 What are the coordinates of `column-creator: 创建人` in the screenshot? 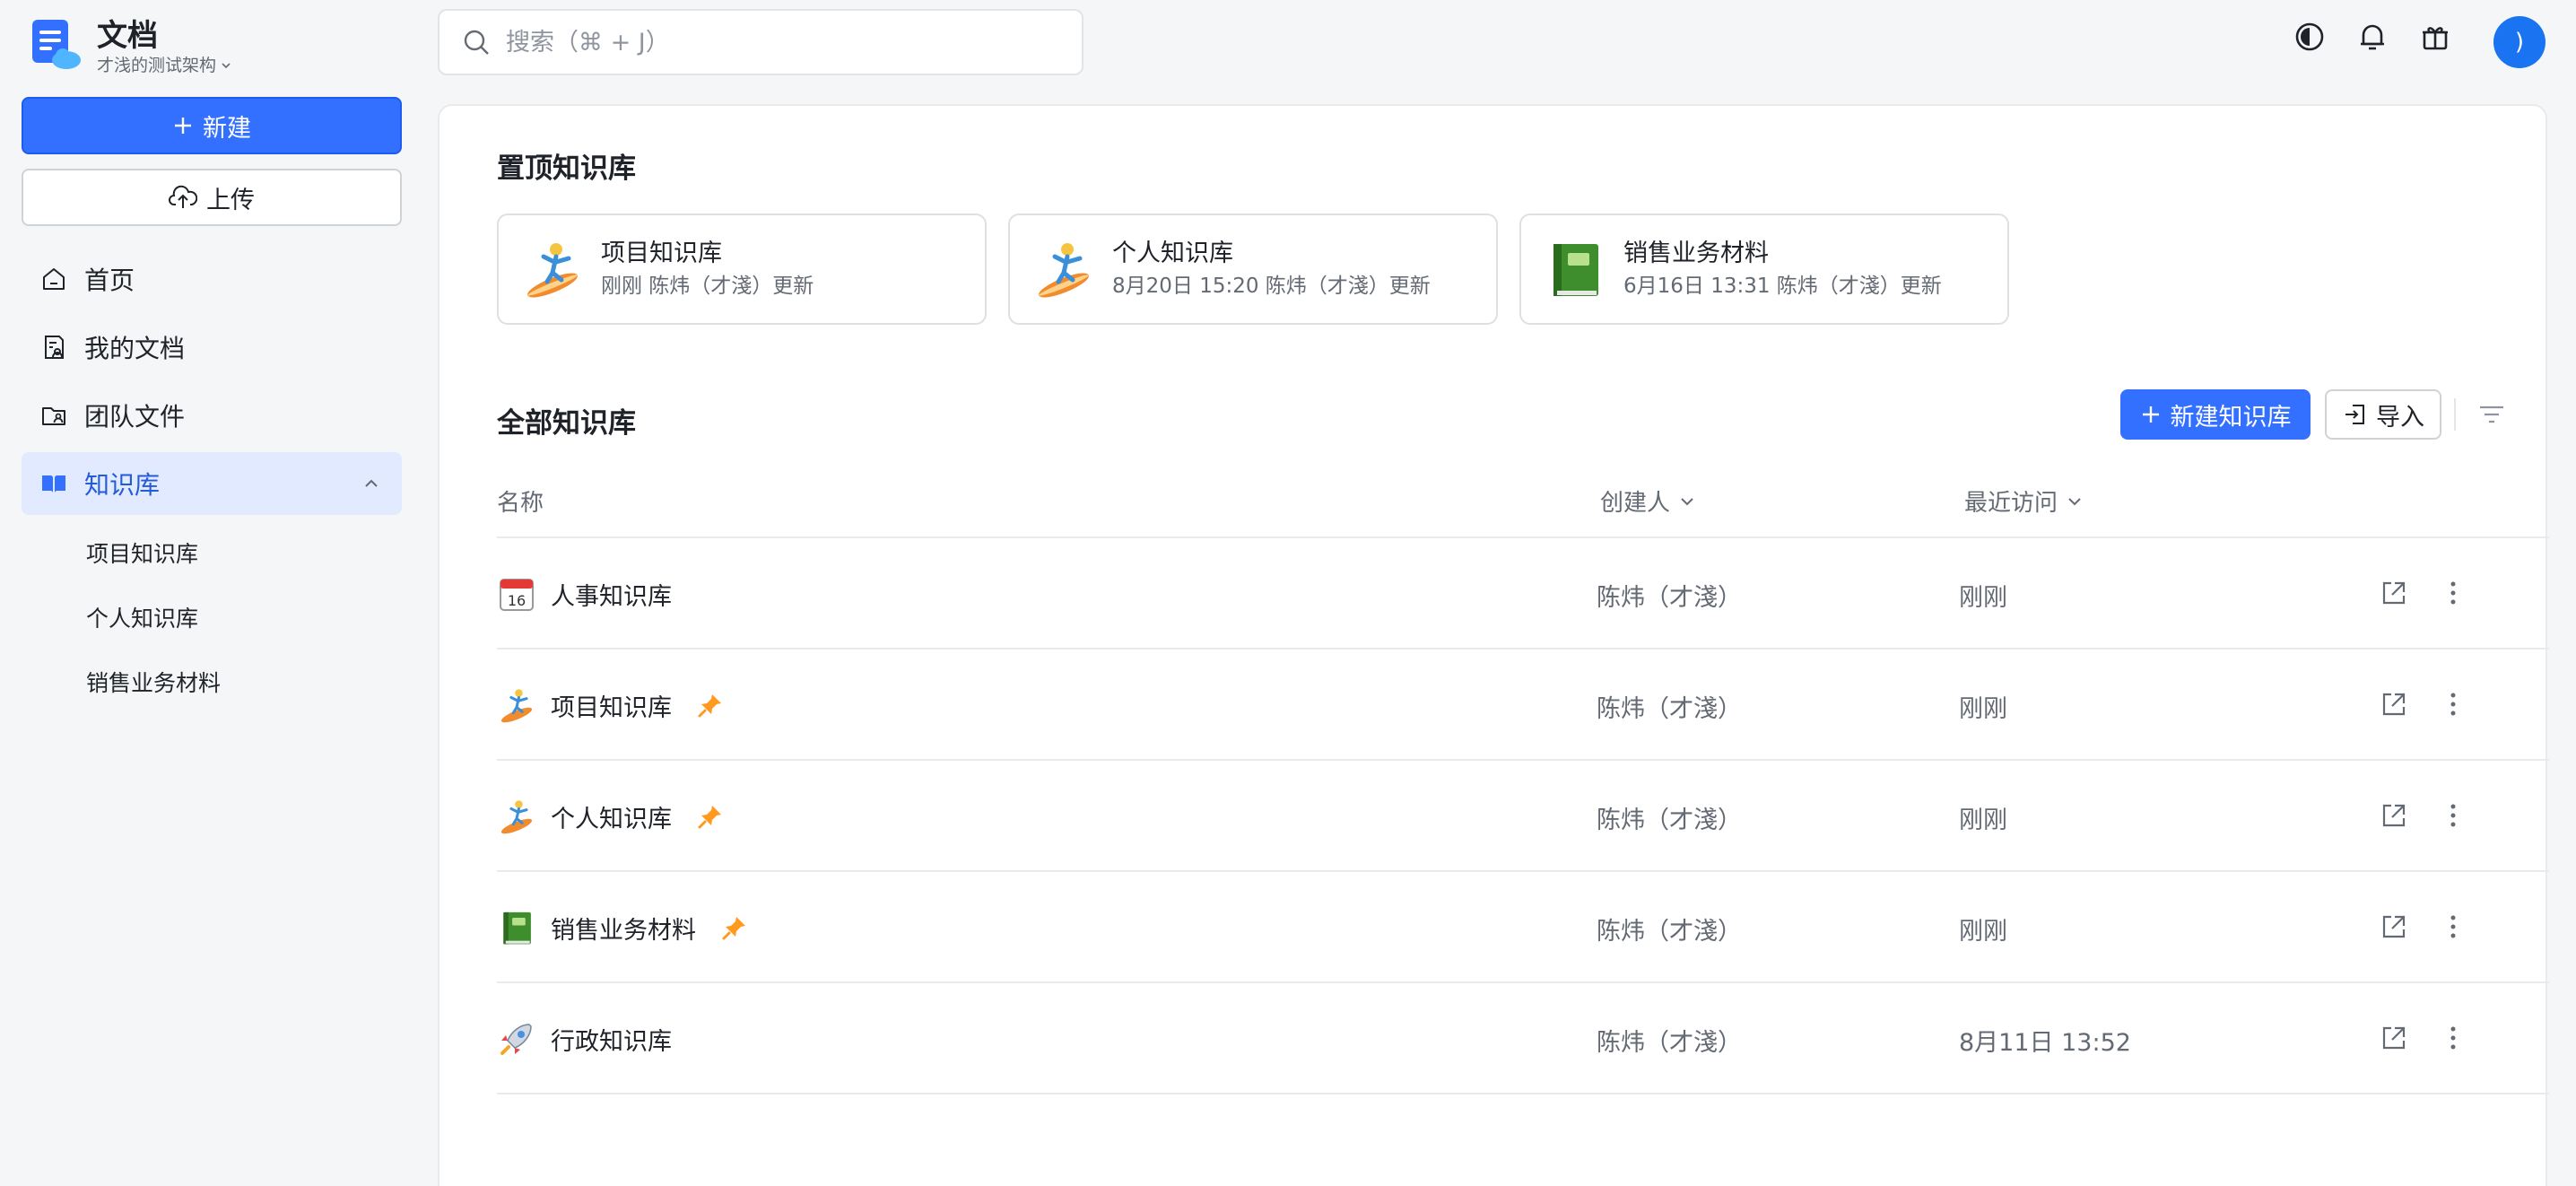 It's located at (1648, 501).